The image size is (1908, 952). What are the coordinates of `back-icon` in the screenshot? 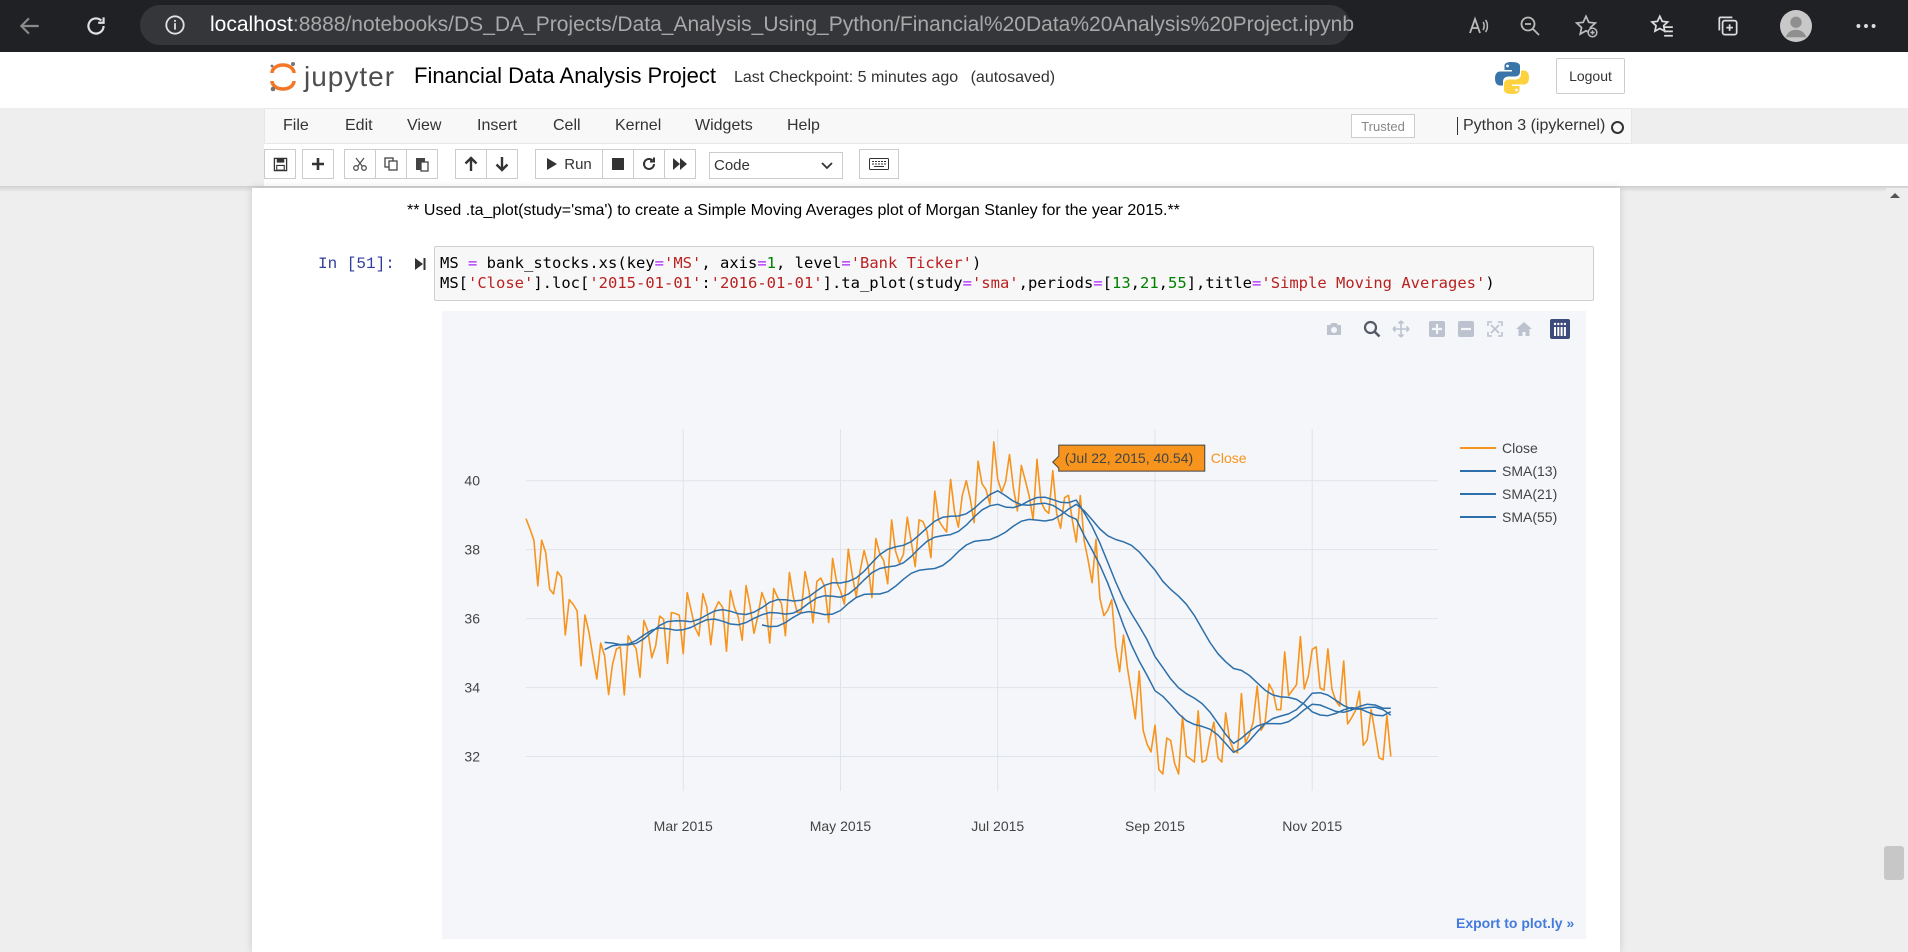 It's located at (30, 26).